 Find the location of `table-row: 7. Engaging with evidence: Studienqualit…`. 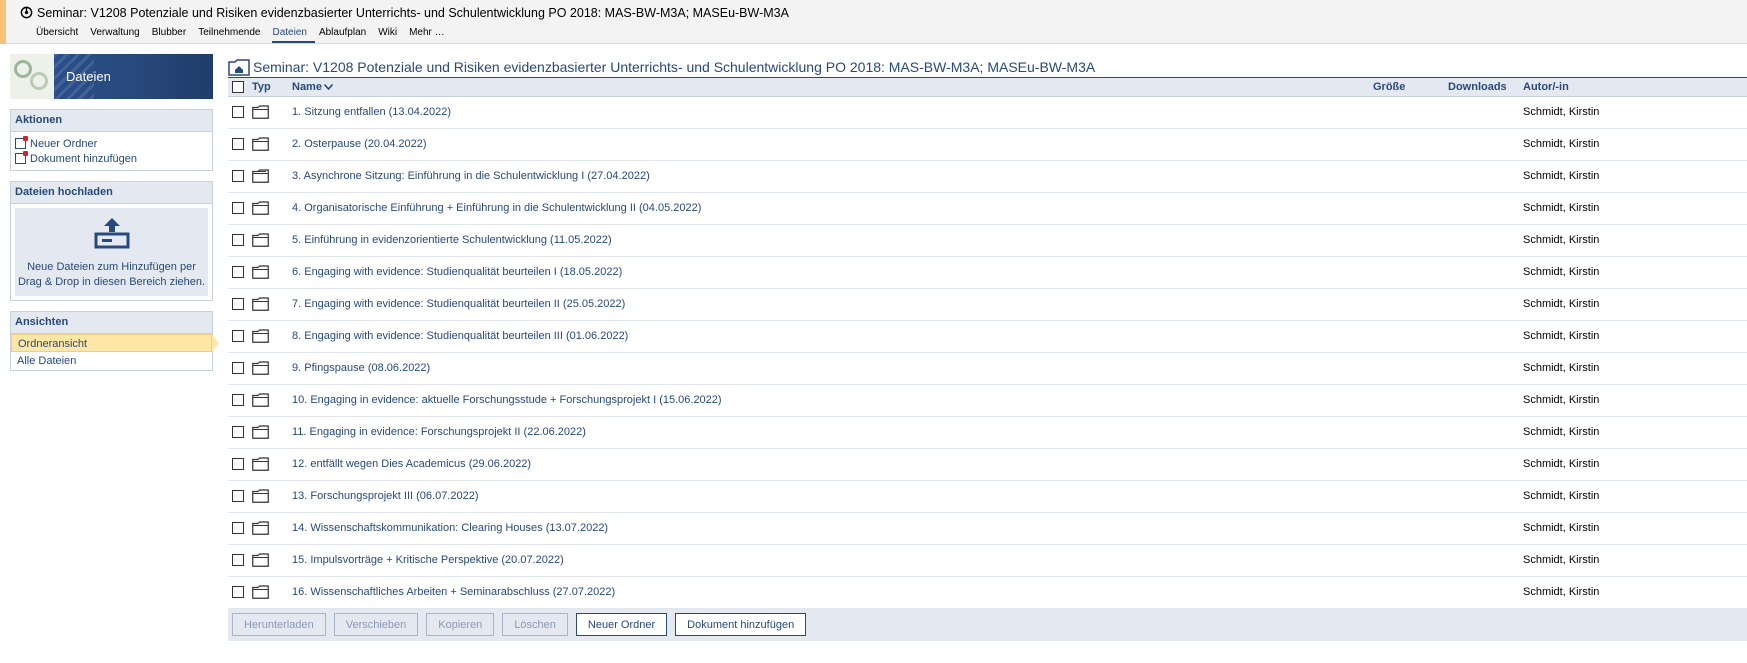

table-row: 7. Engaging with evidence: Studienqualit… is located at coordinates (987, 304).